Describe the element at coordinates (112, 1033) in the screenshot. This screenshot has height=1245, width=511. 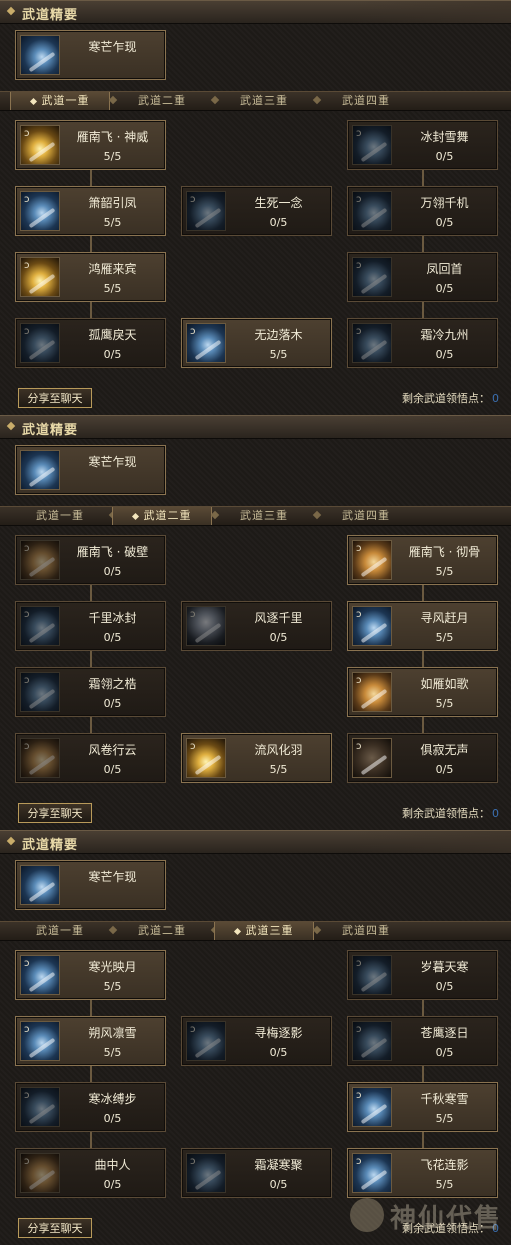
I see `skill-name: 朔风凛雪` at that location.